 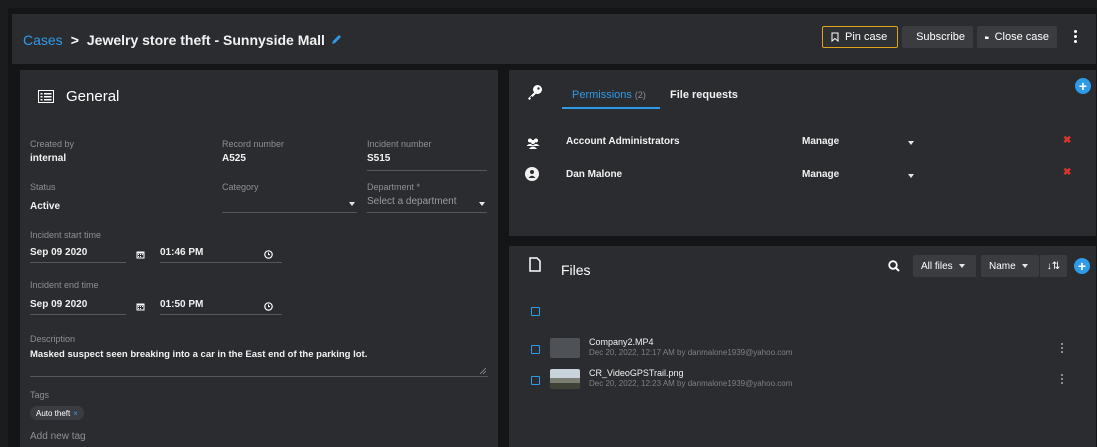 What do you see at coordinates (75, 413) in the screenshot?
I see `tag-remove-icon: ×` at bounding box center [75, 413].